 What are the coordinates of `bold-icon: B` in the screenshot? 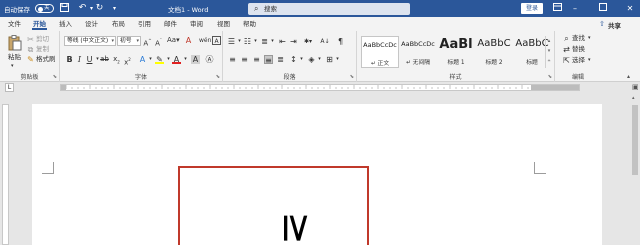 It's located at (69, 59).